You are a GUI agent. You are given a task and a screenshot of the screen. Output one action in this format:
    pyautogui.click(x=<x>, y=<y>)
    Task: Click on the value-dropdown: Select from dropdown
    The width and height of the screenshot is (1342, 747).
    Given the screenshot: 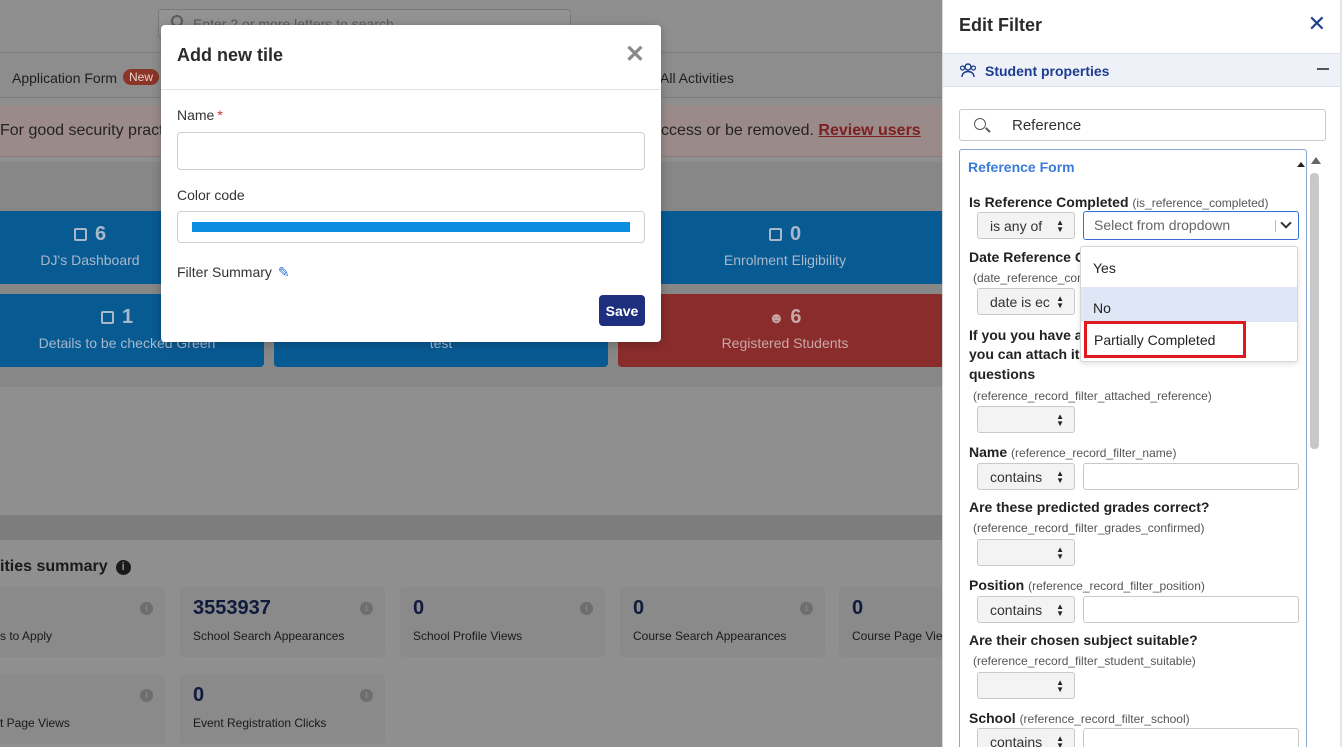 What is the action you would take?
    pyautogui.click(x=1191, y=225)
    